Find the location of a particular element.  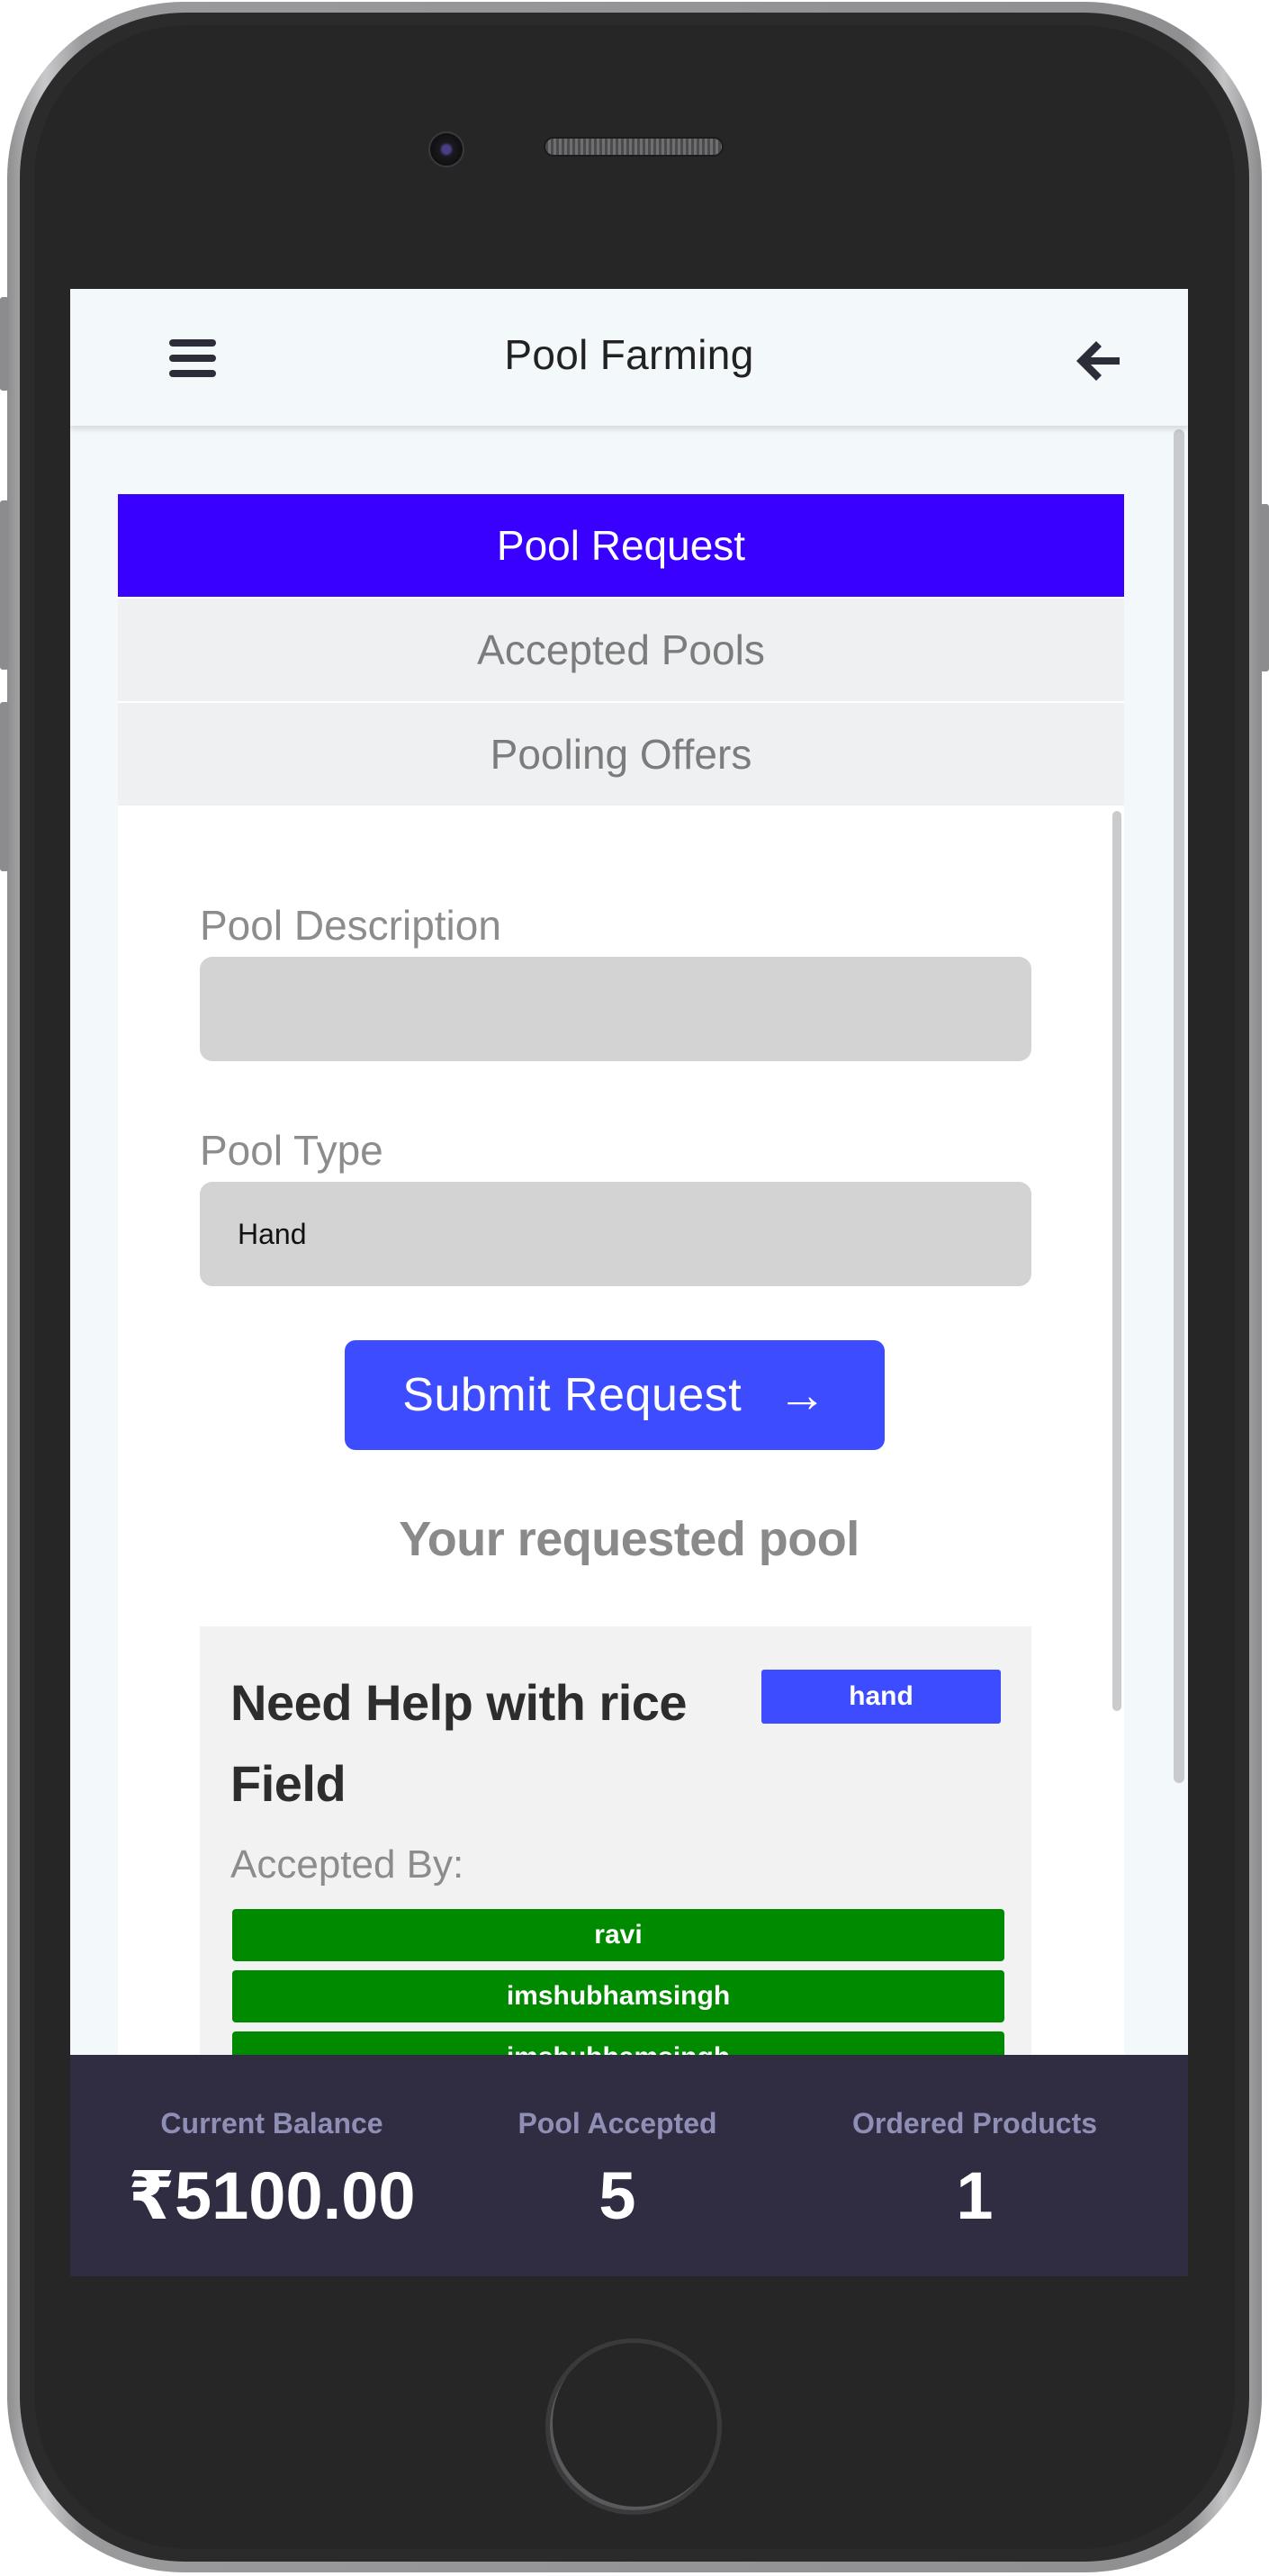

tab-accepted-pools: Accepted Pools is located at coordinates (621, 651).